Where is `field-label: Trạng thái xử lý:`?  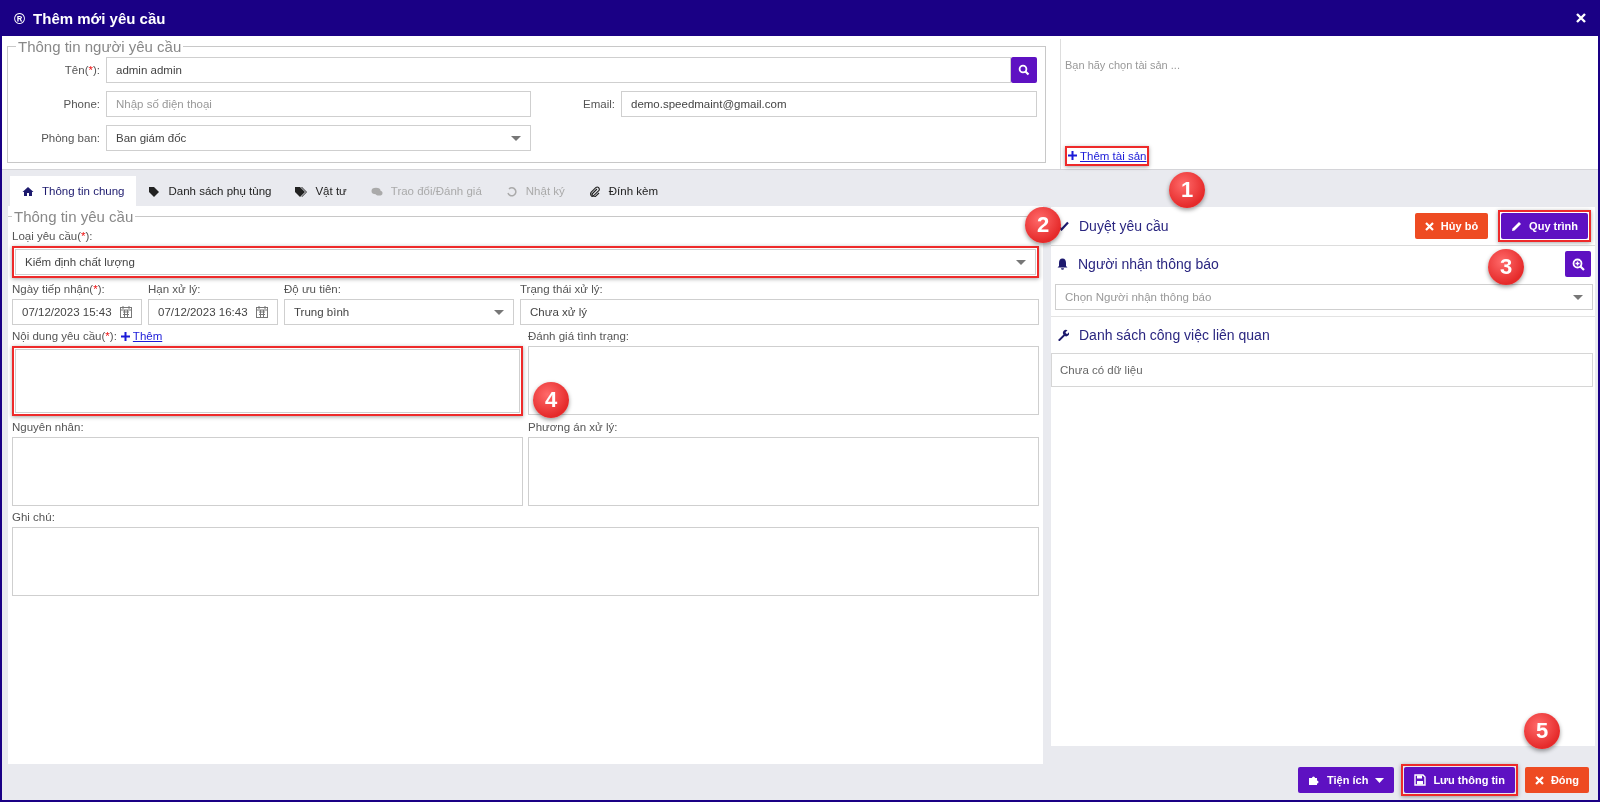 field-label: Trạng thái xử lý: is located at coordinates (562, 289).